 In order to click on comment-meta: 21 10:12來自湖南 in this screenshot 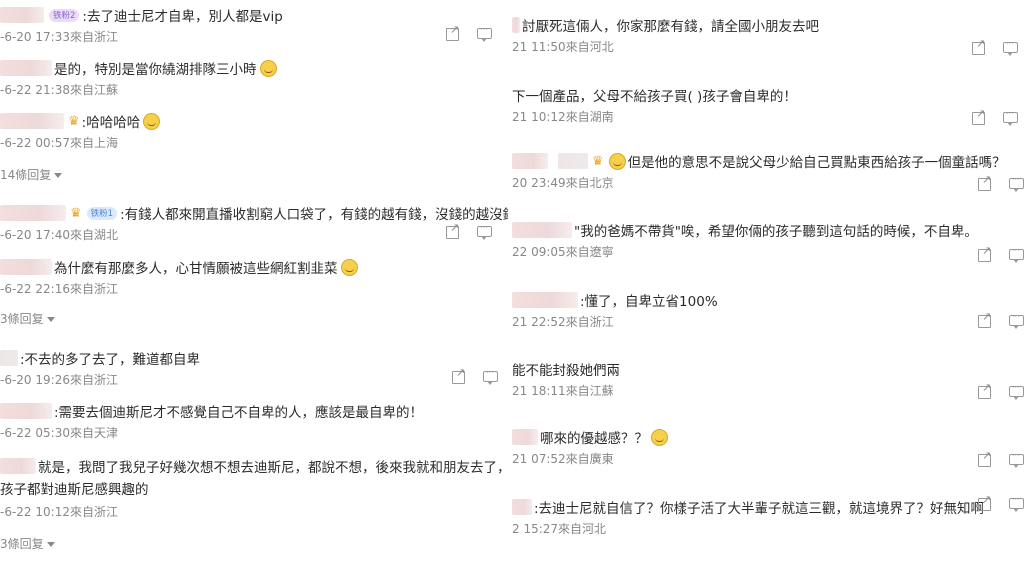, I will do `click(563, 117)`.